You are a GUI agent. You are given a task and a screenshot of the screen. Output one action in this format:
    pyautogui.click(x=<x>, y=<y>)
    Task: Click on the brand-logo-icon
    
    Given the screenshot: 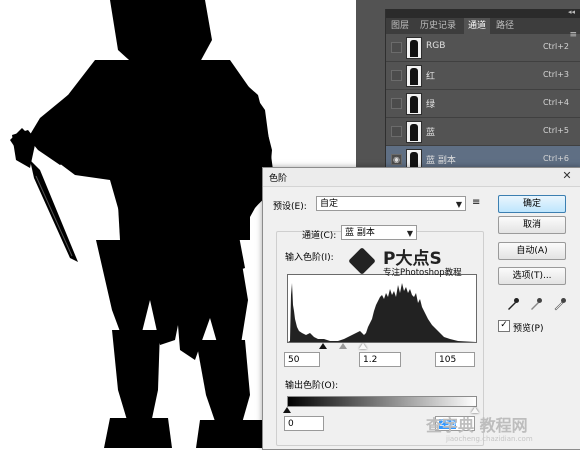 What is the action you would take?
    pyautogui.click(x=362, y=261)
    